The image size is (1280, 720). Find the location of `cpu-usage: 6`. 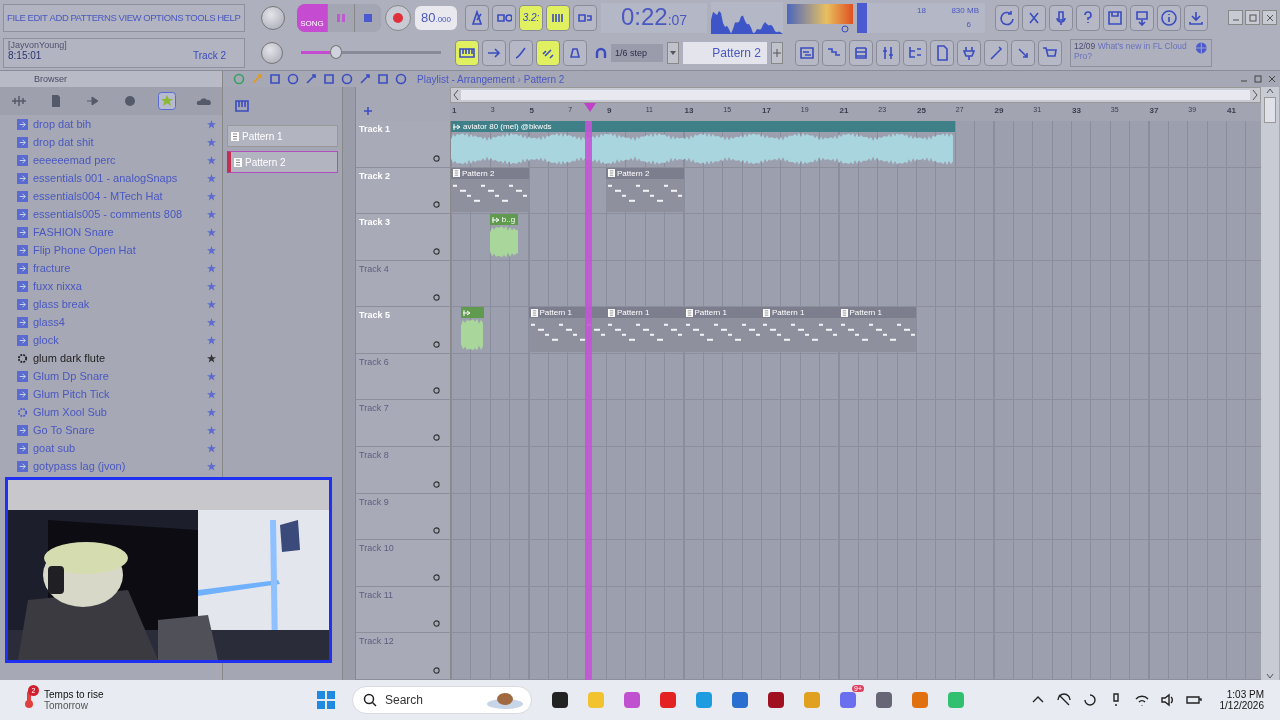

cpu-usage: 6 is located at coordinates (968, 24).